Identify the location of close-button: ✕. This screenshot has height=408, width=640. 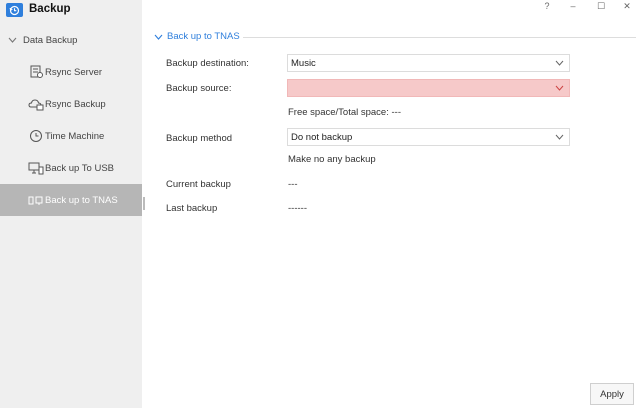
(627, 6).